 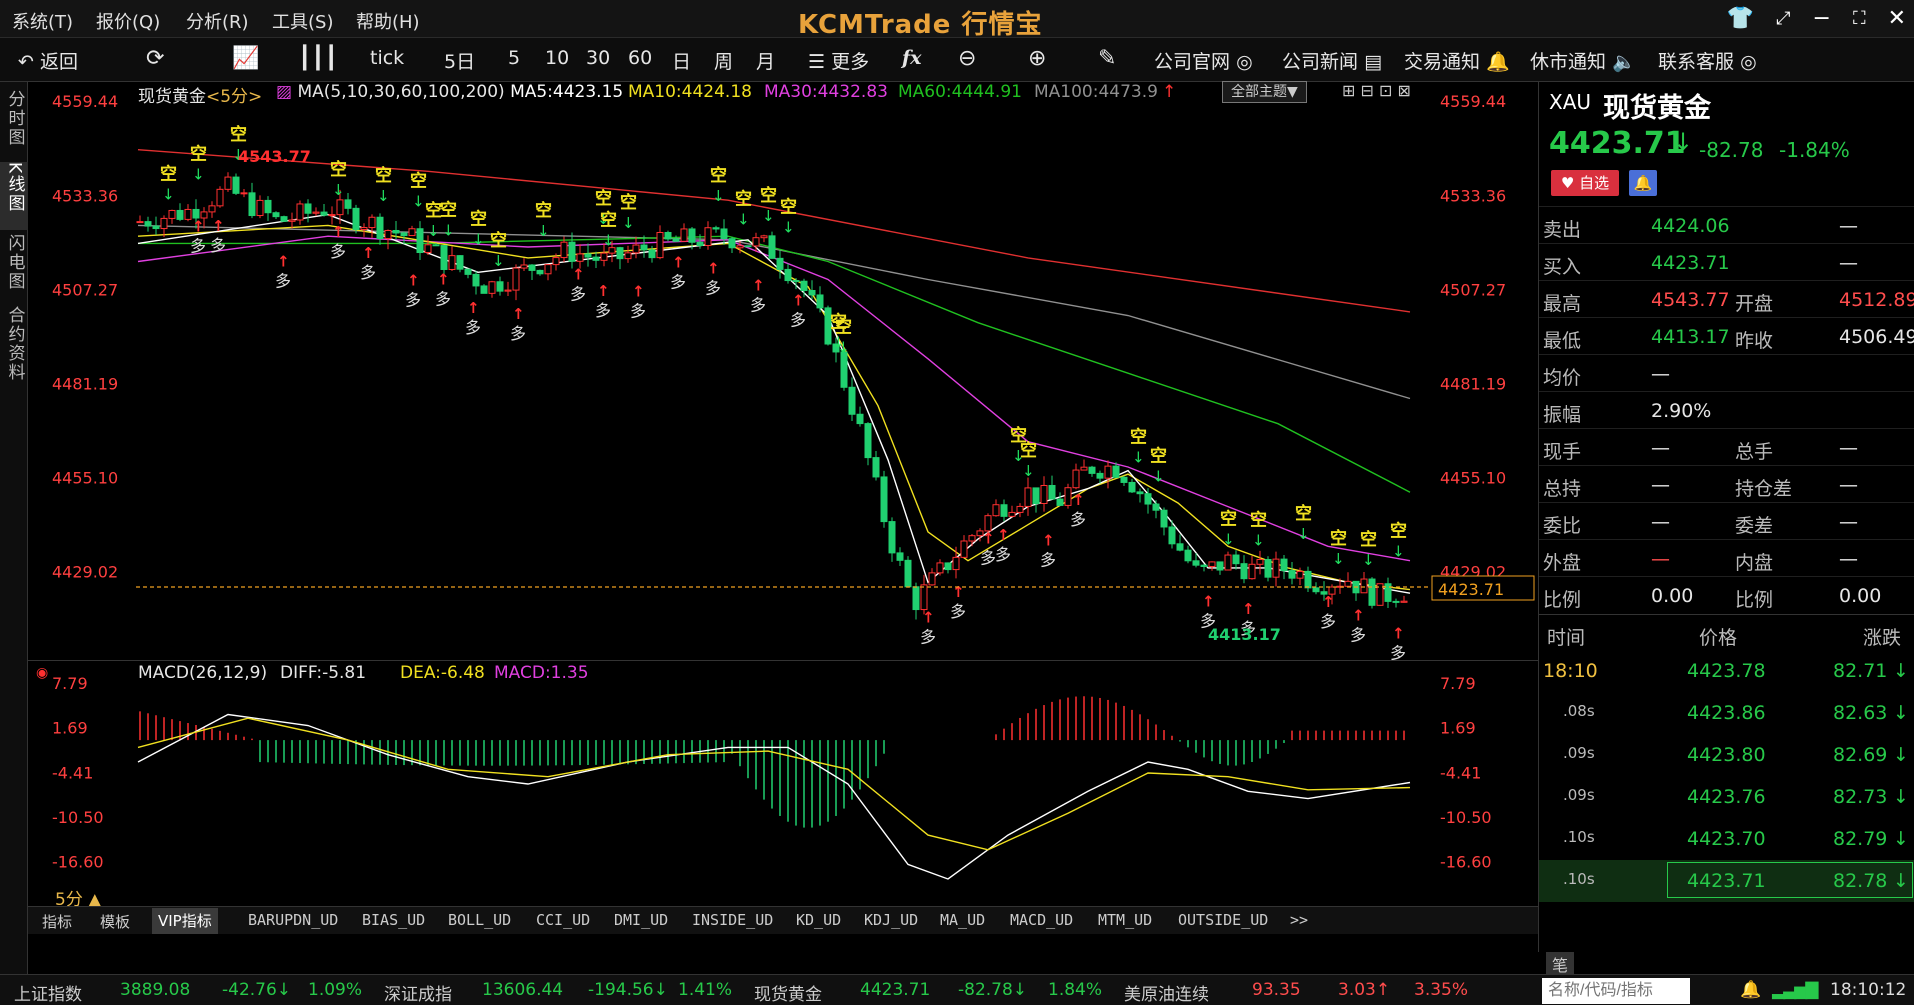 What do you see at coordinates (1754, 341) in the screenshot?
I see `quote-row-l2: 昨收` at bounding box center [1754, 341].